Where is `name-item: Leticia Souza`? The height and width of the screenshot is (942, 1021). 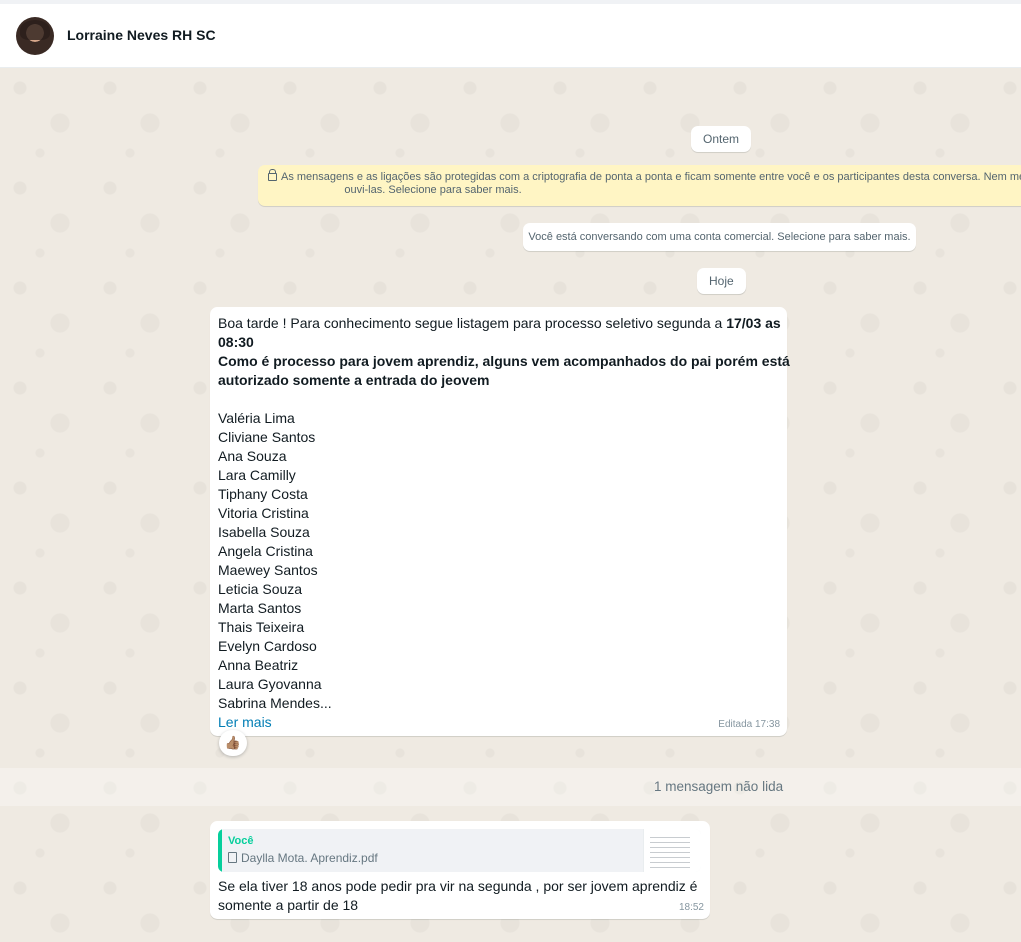
name-item: Leticia Souza is located at coordinates (260, 589).